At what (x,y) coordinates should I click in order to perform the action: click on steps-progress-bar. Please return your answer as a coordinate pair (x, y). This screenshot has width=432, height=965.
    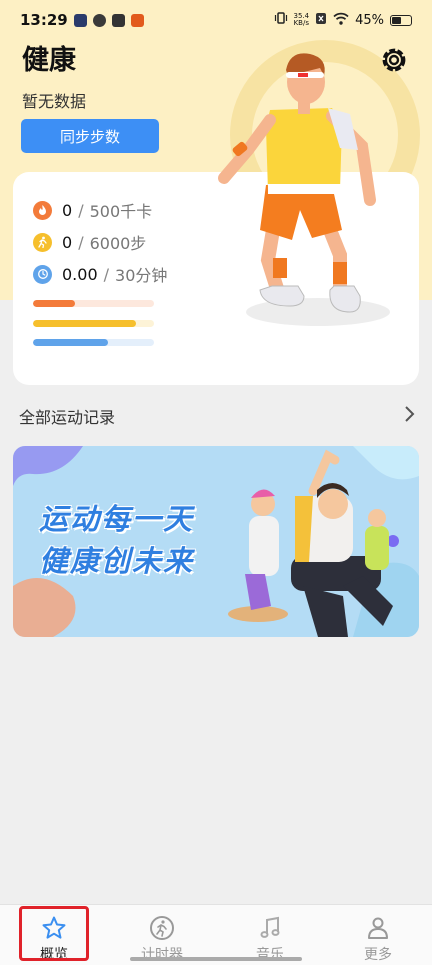
    Looking at the image, I should click on (93, 323).